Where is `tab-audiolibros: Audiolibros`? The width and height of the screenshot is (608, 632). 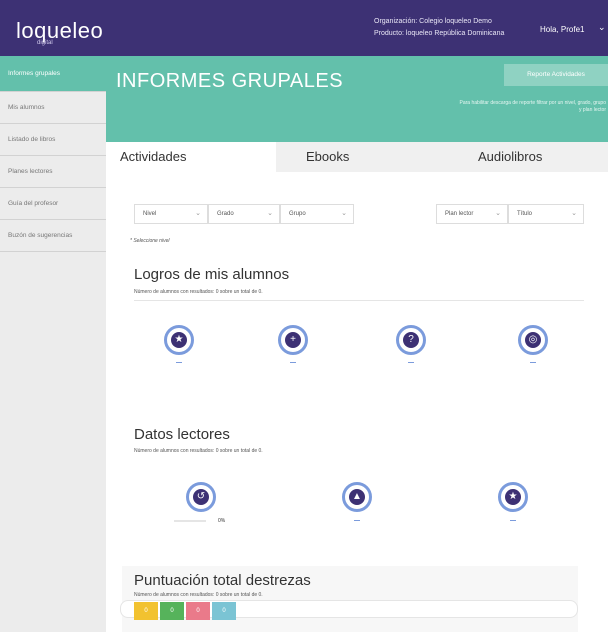 tab-audiolibros: Audiolibros is located at coordinates (512, 157).